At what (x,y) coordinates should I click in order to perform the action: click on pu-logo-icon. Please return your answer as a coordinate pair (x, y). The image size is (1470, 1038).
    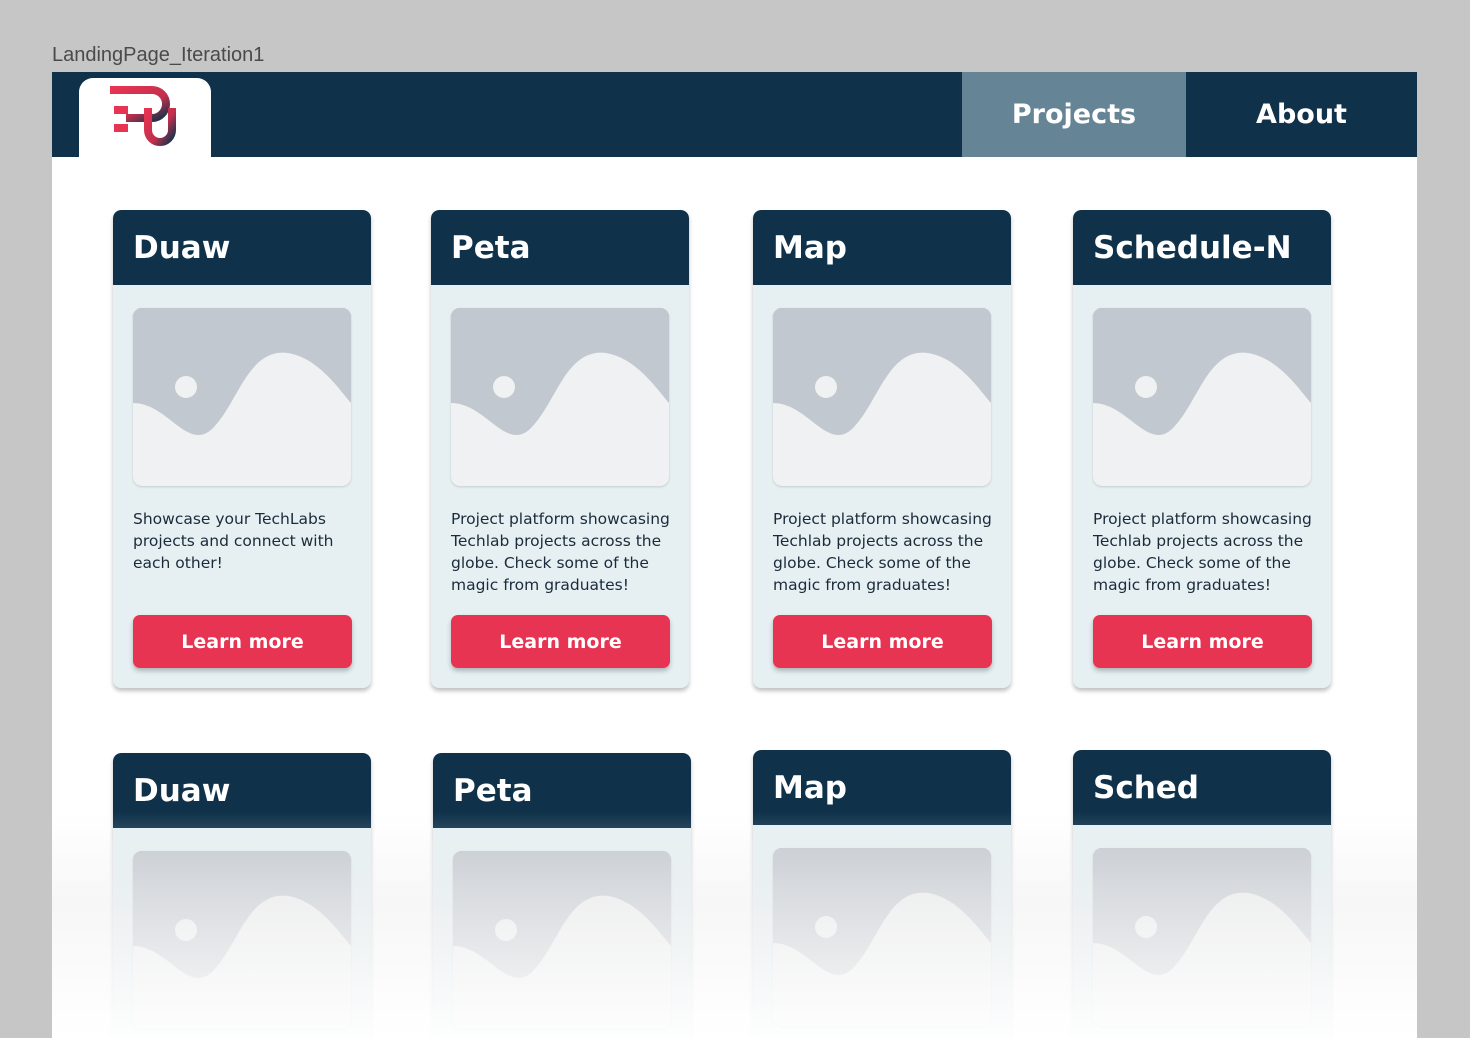
    Looking at the image, I should click on (143, 115).